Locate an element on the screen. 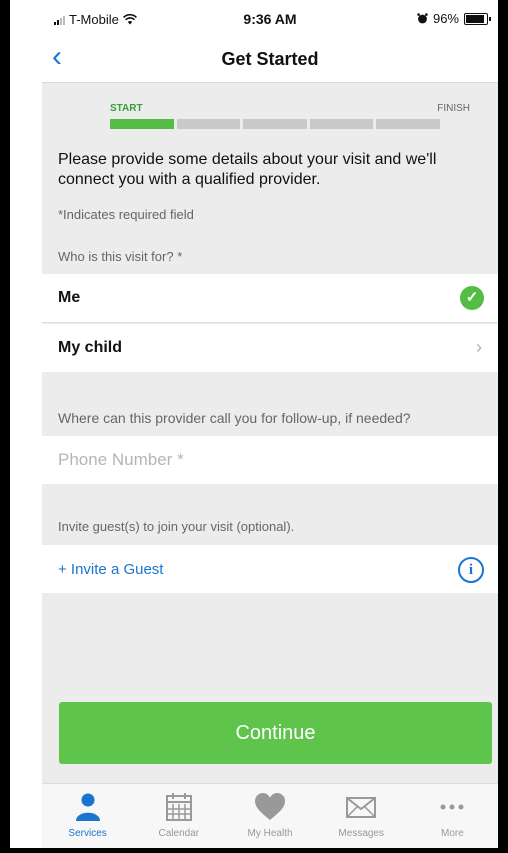  navigation-bar: ‹ Get Started is located at coordinates (270, 59).